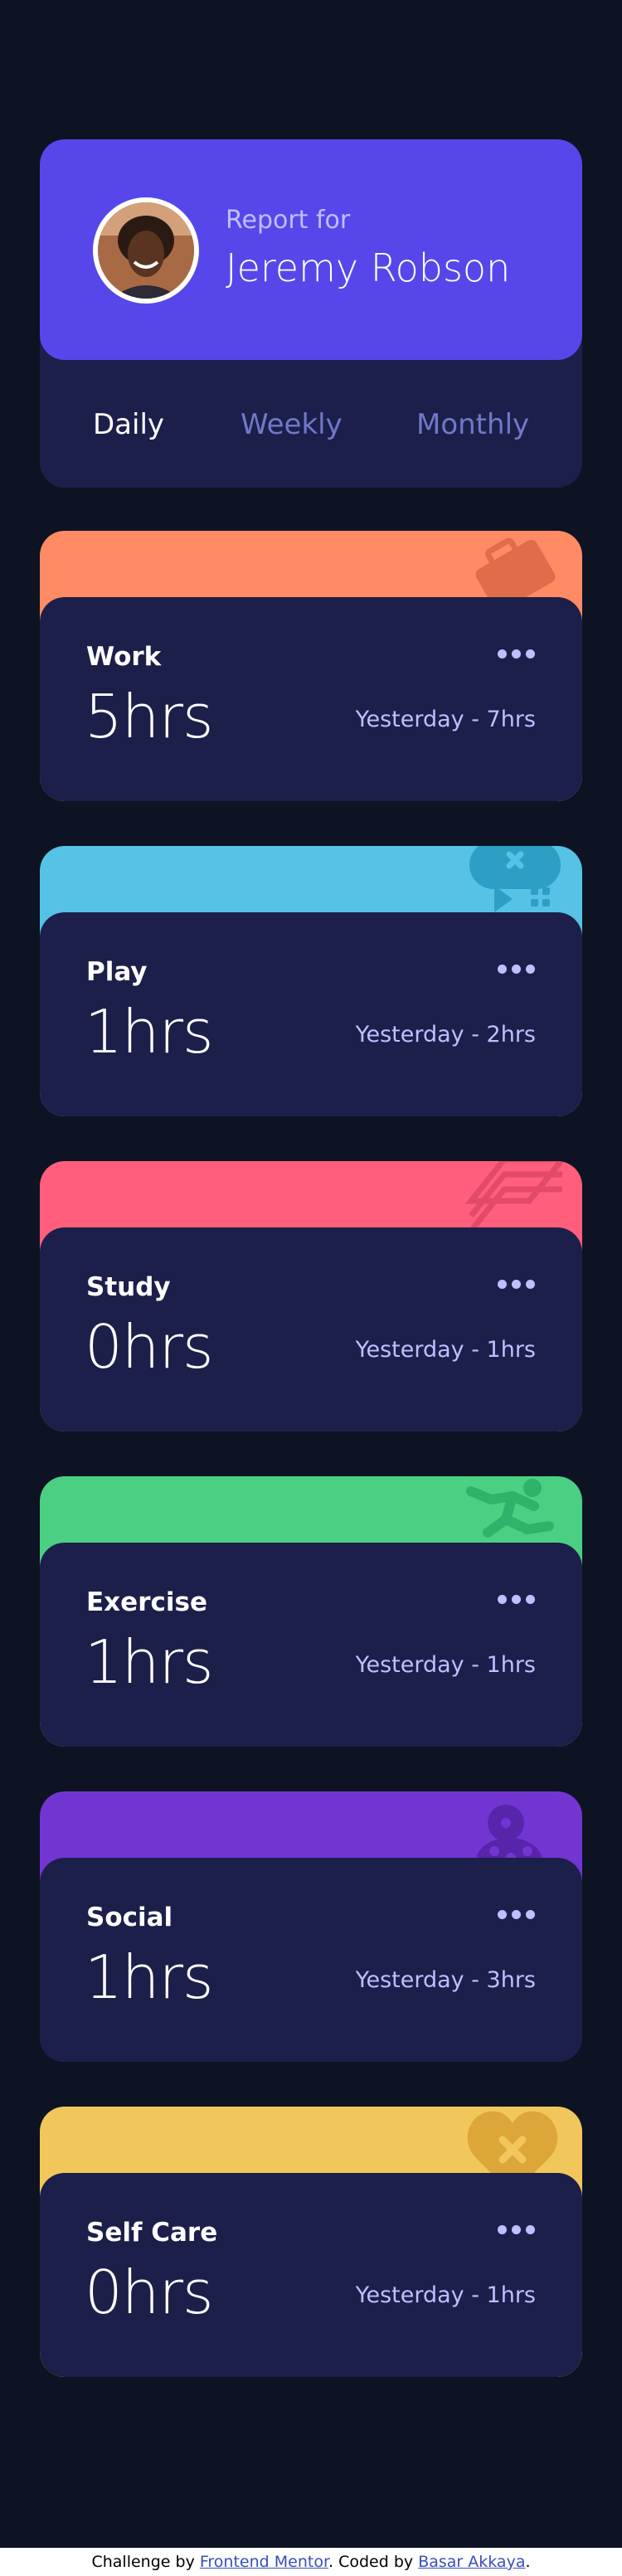 This screenshot has height=2576, width=622. I want to click on activity-card-body: Social 1hrs Yesterday - 3hrs, so click(311, 1960).